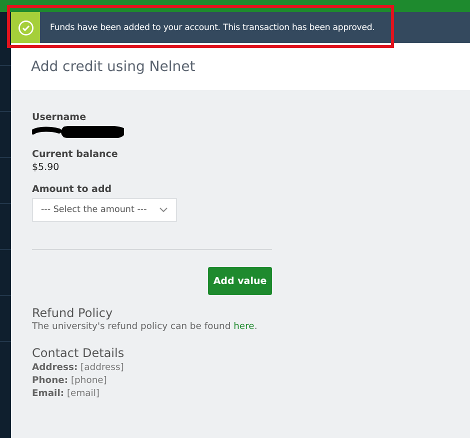 Image resolution: width=470 pixels, height=438 pixels. What do you see at coordinates (240, 281) in the screenshot?
I see `add-value-button: Add value` at bounding box center [240, 281].